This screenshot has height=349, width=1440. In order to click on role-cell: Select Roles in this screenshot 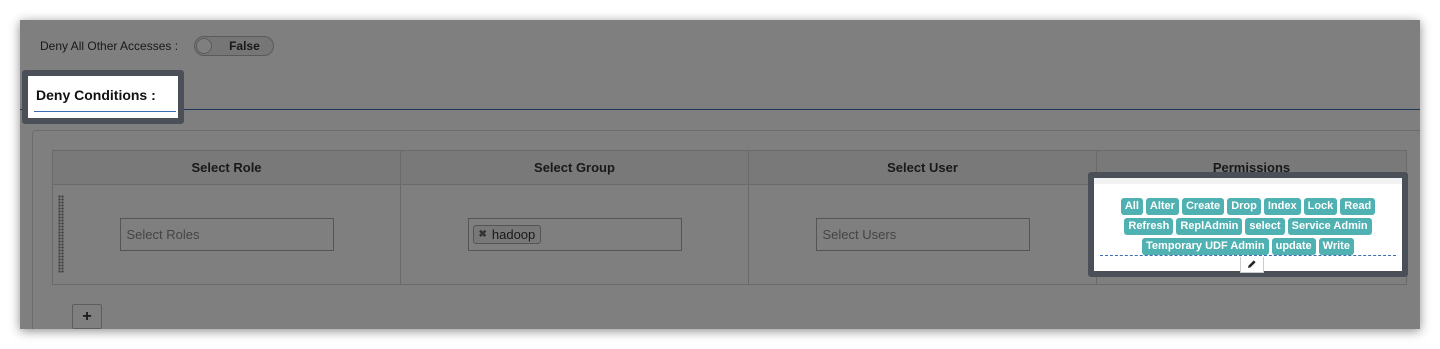, I will do `click(226, 234)`.